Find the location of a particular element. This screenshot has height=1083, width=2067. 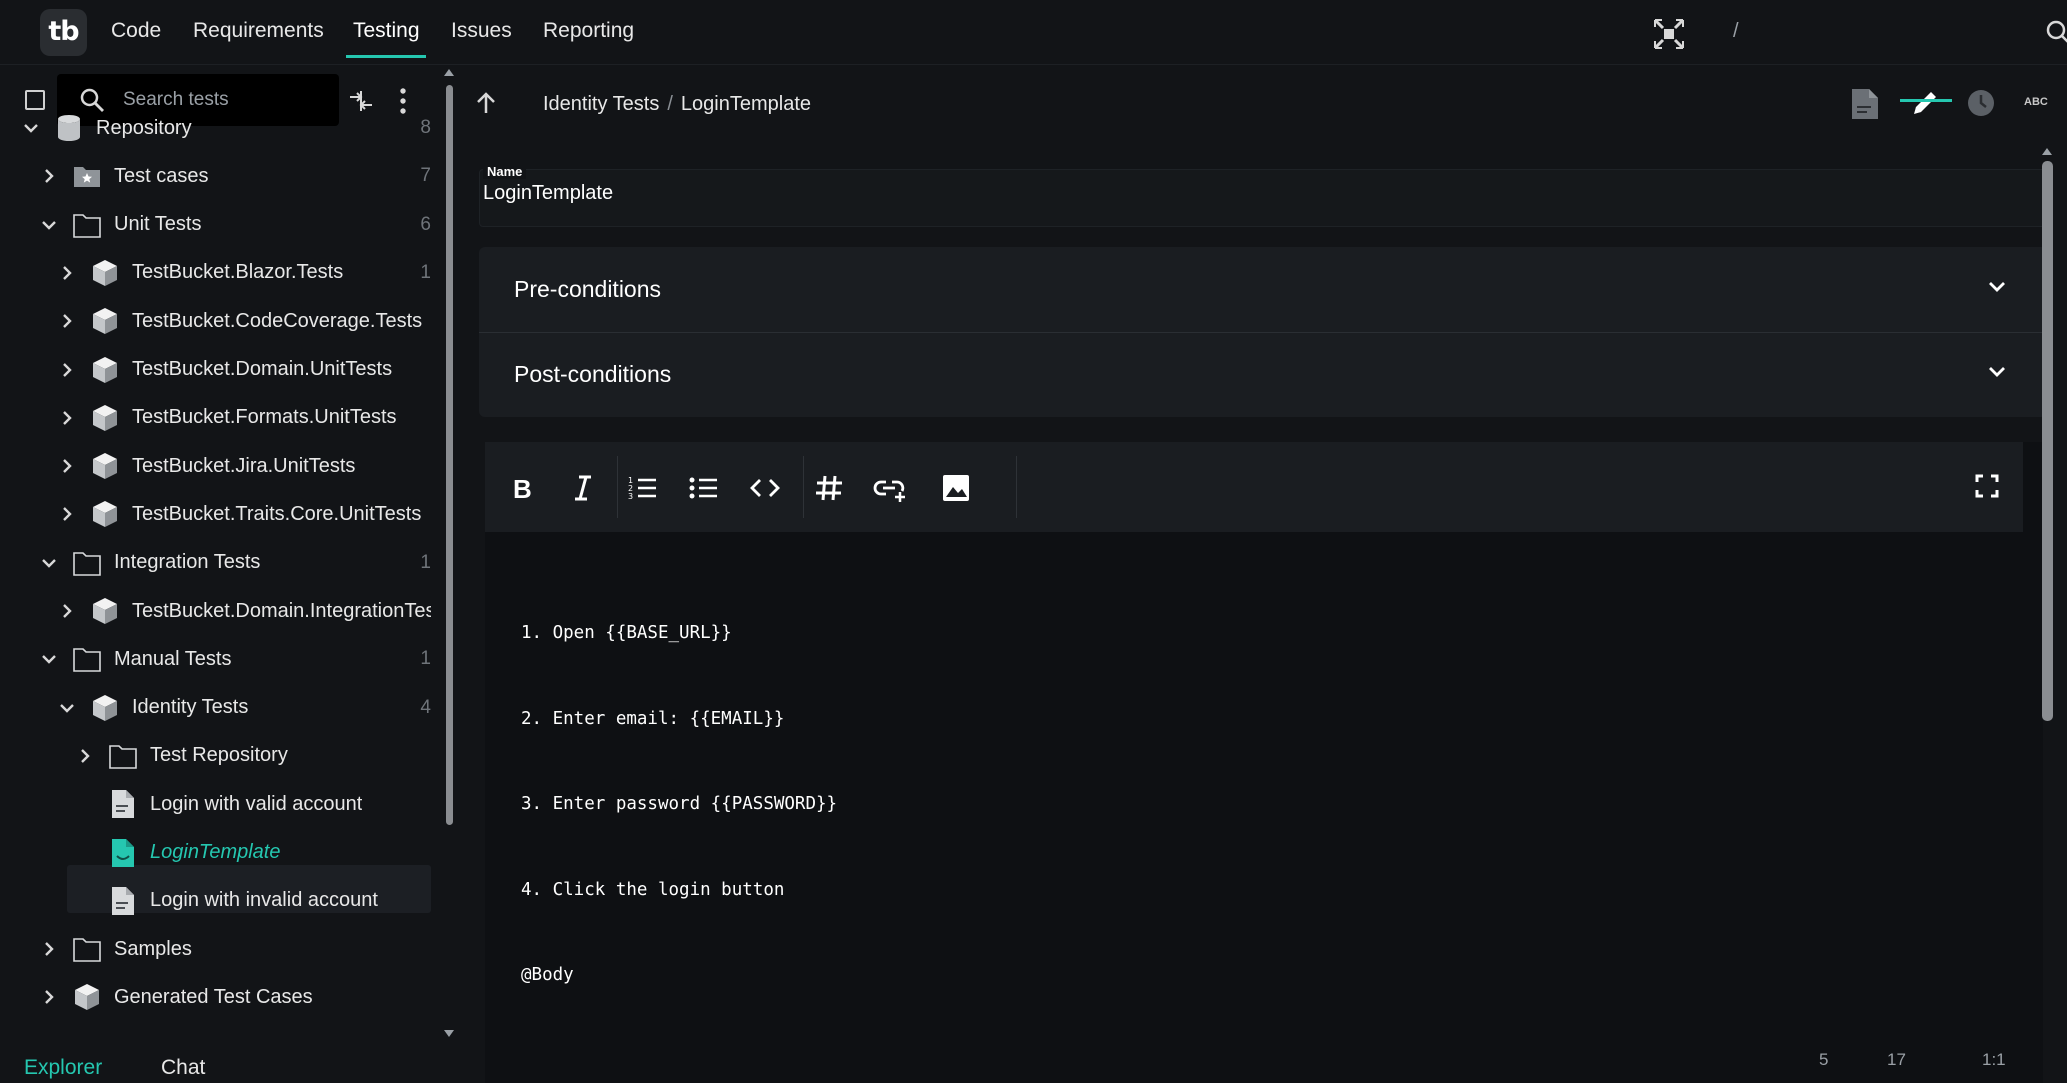

nav-testing: Testing is located at coordinates (386, 31).